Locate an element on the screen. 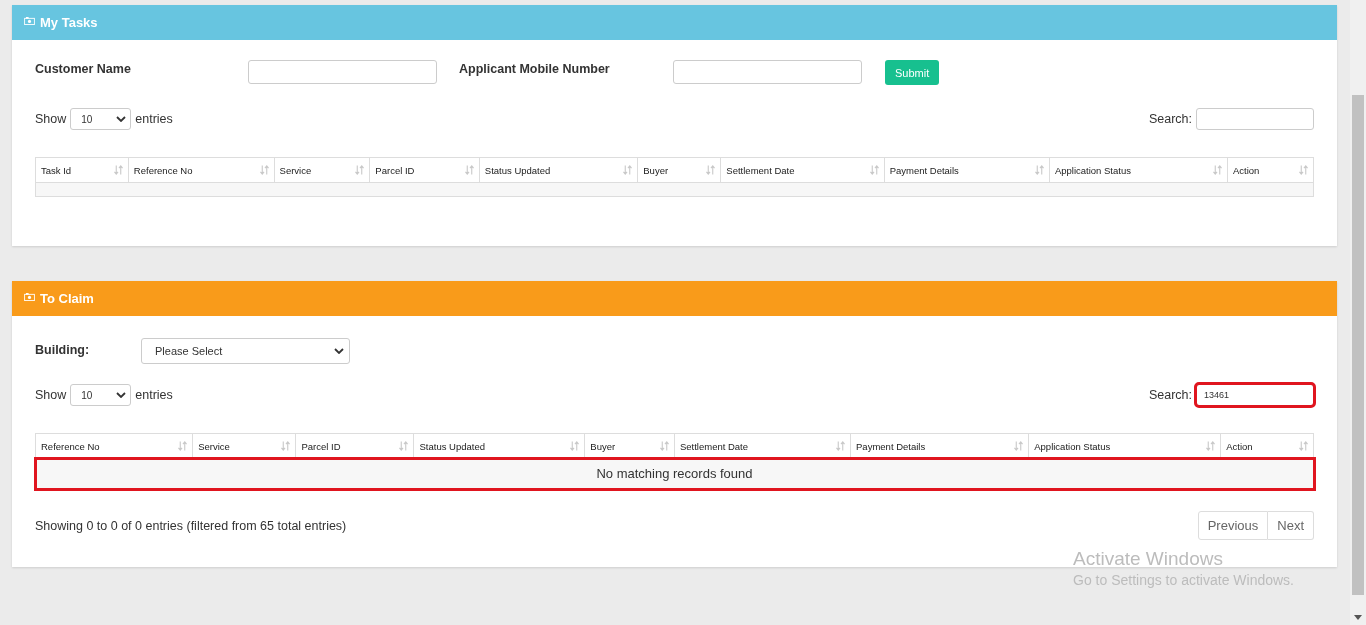  activation-title: Activate Windows is located at coordinates (1148, 559).